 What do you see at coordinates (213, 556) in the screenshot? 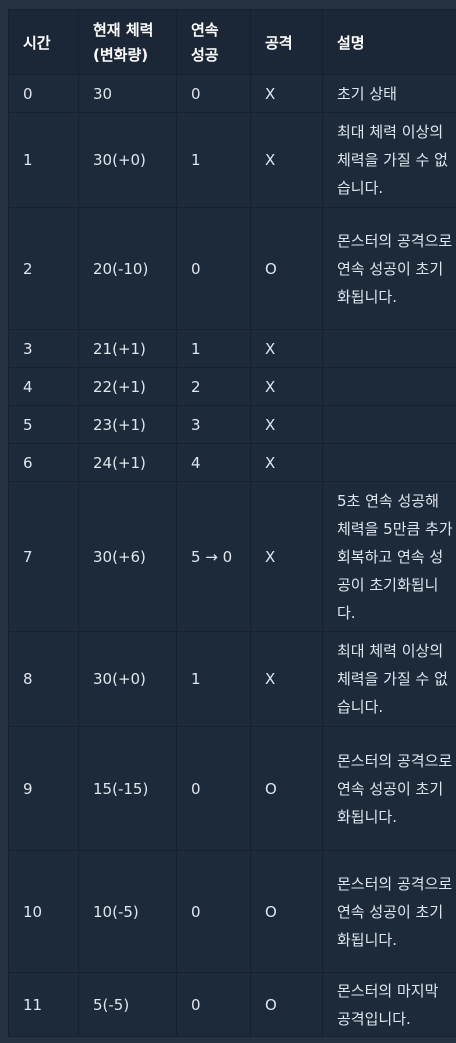
I see `cell-streak: 5 → 0` at bounding box center [213, 556].